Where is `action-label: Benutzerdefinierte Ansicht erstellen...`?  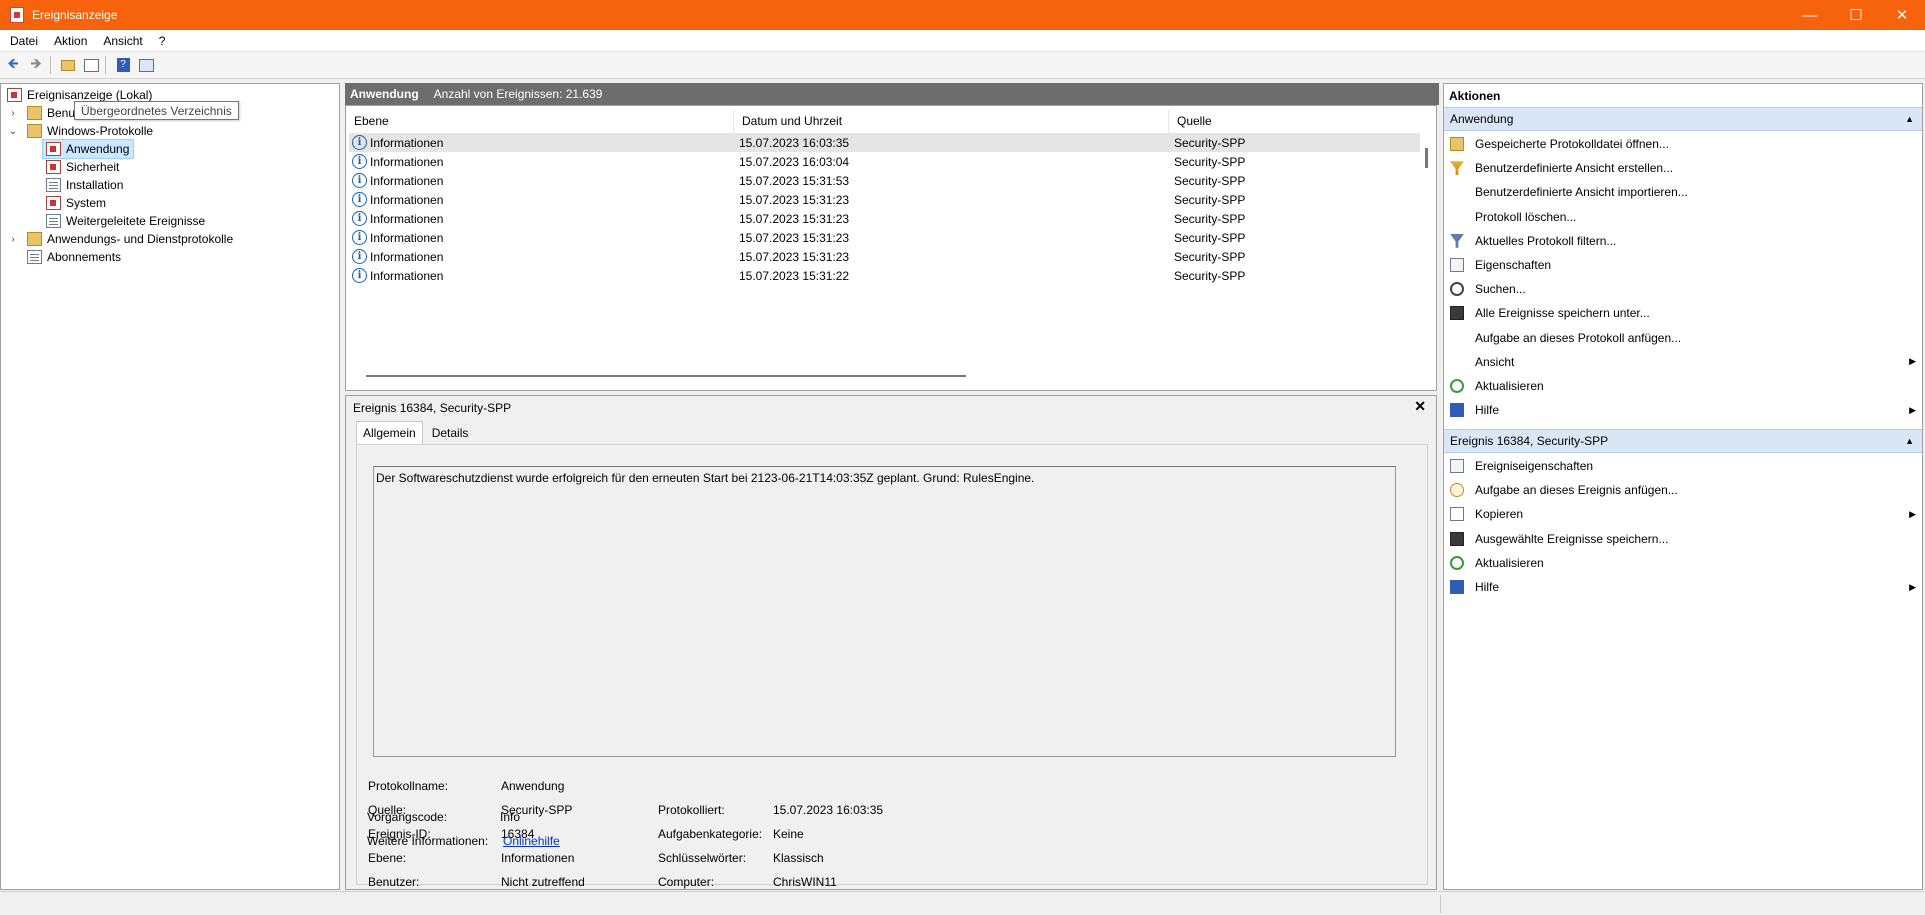 action-label: Benutzerdefinierte Ansicht erstellen... is located at coordinates (1574, 168).